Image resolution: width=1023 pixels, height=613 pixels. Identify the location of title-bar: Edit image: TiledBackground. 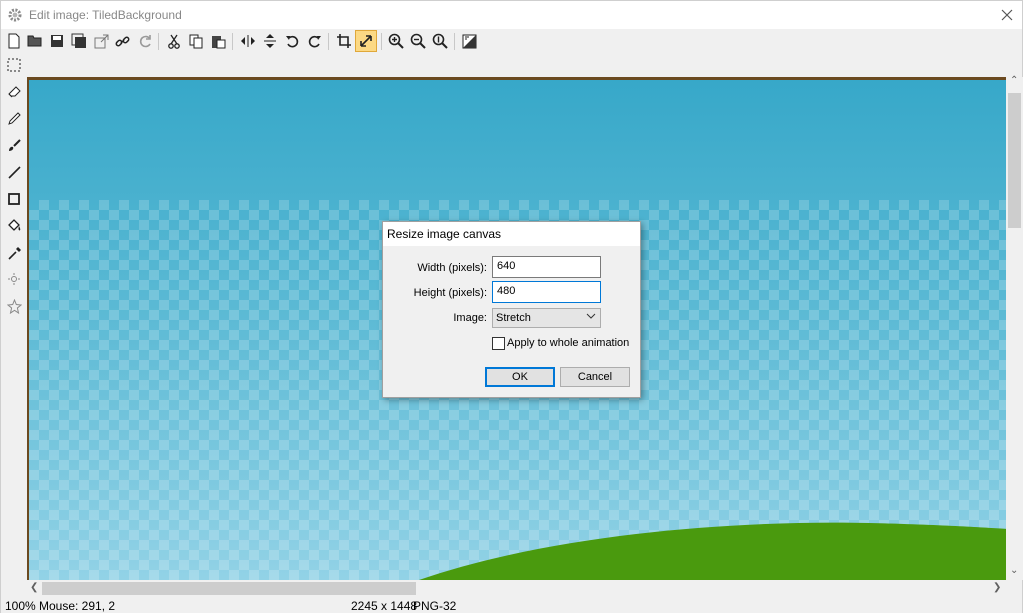
(511, 15).